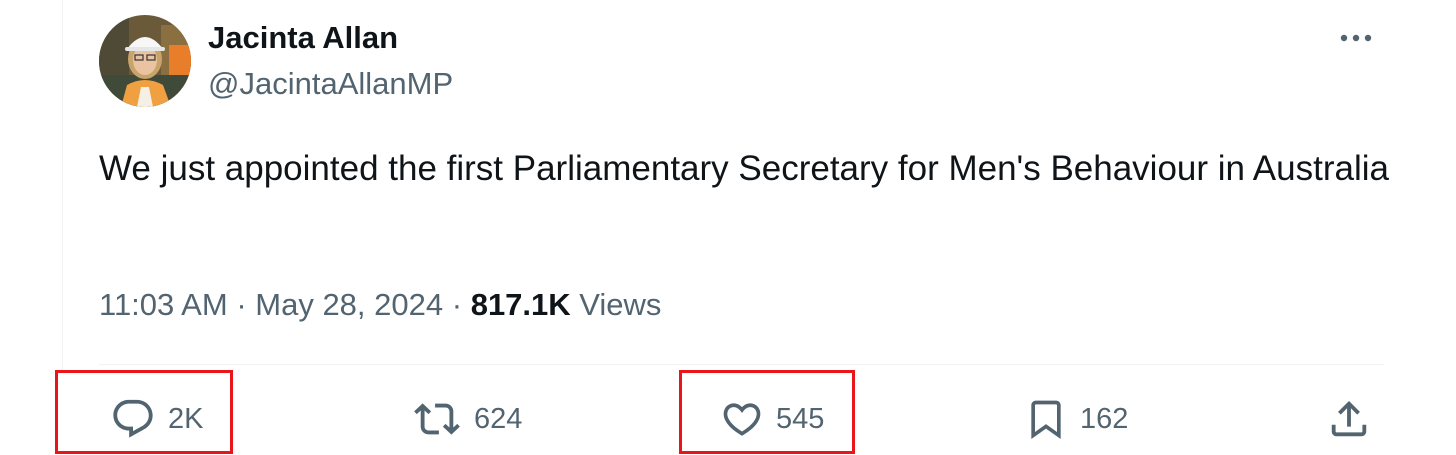 The height and width of the screenshot is (455, 1456). I want to click on share-icon, so click(1349, 418).